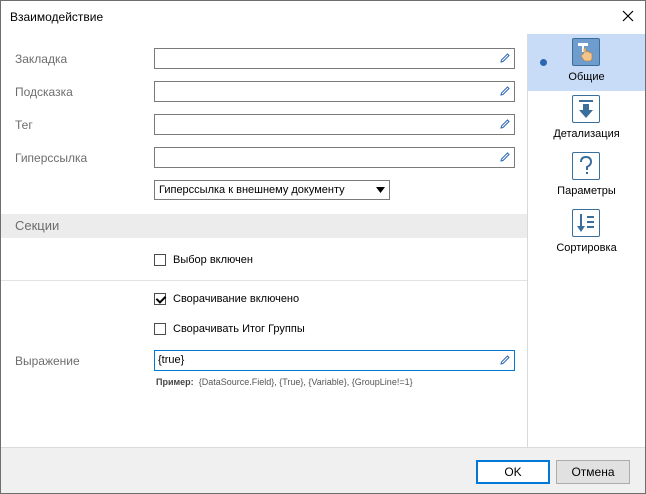 The width and height of the screenshot is (646, 494). What do you see at coordinates (57, 17) in the screenshot?
I see `window-title: Взаимодействие` at bounding box center [57, 17].